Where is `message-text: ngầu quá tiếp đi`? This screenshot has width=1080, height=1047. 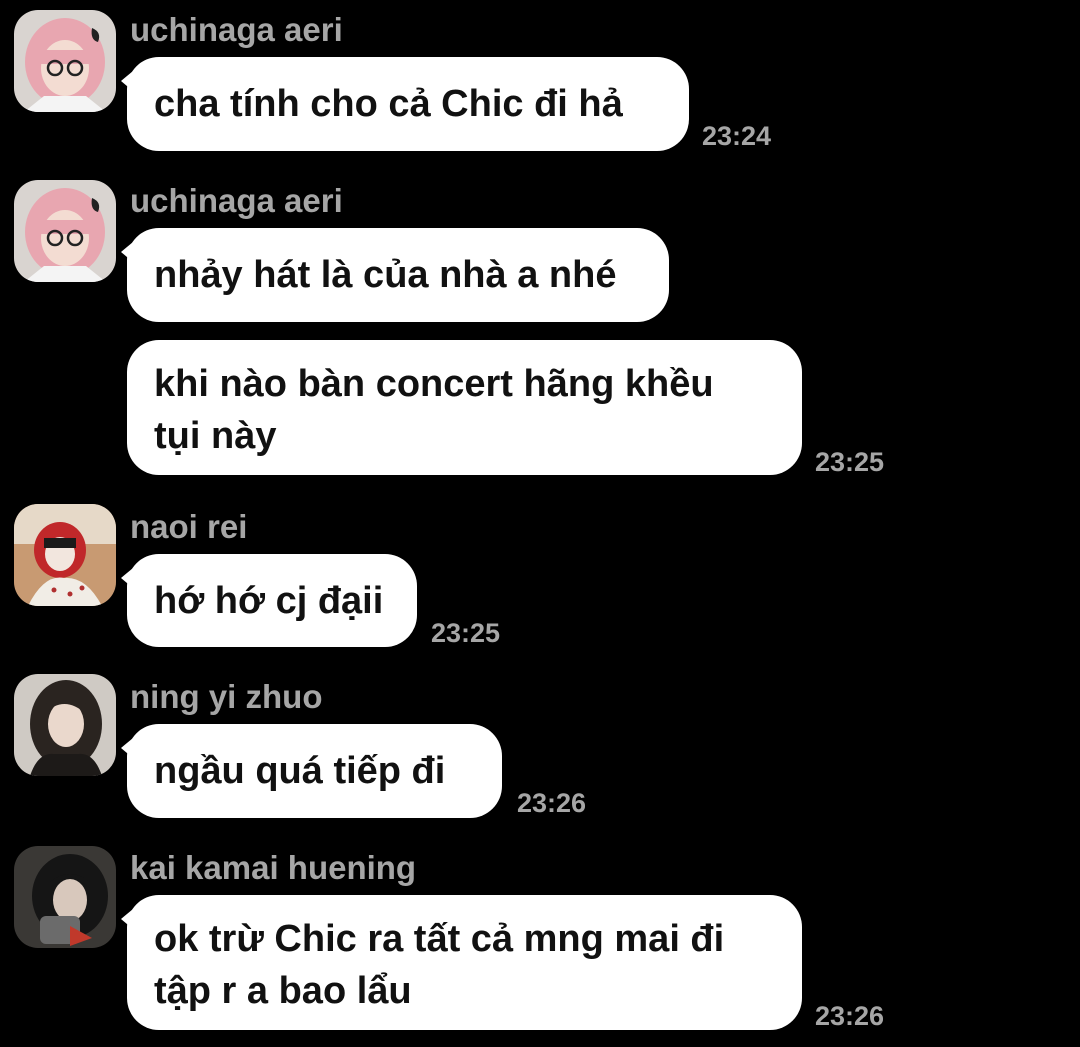 message-text: ngầu quá tiếp đi is located at coordinates (300, 771).